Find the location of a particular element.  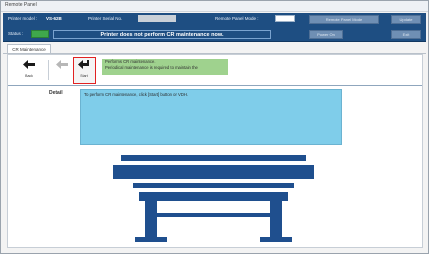

back-label: Back is located at coordinates (29, 76).